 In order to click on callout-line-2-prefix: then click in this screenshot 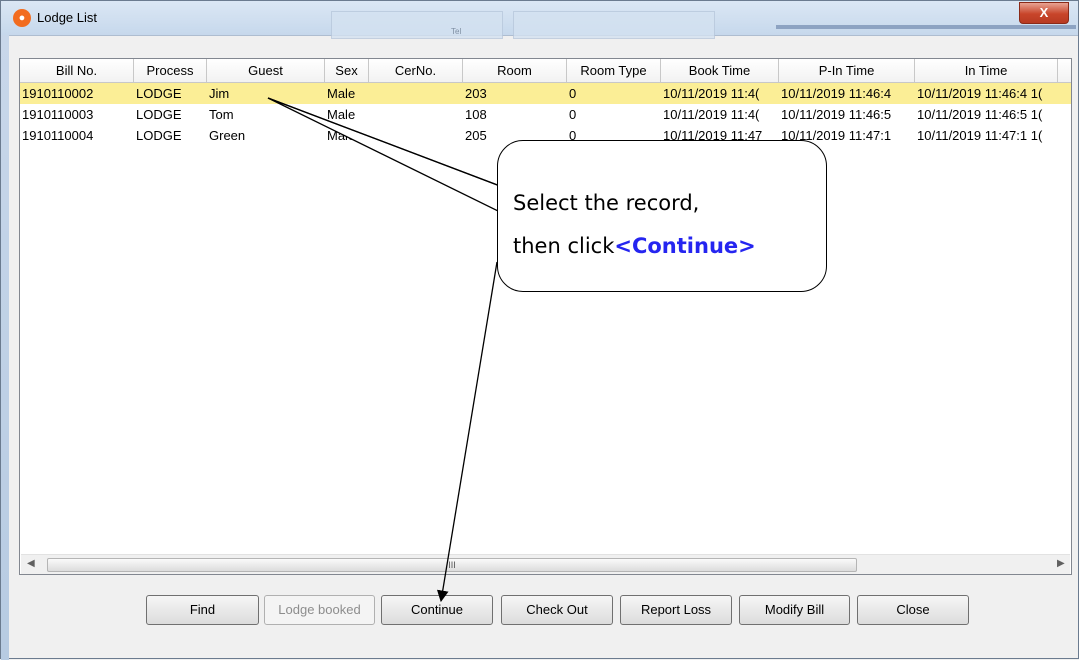, I will do `click(564, 246)`.